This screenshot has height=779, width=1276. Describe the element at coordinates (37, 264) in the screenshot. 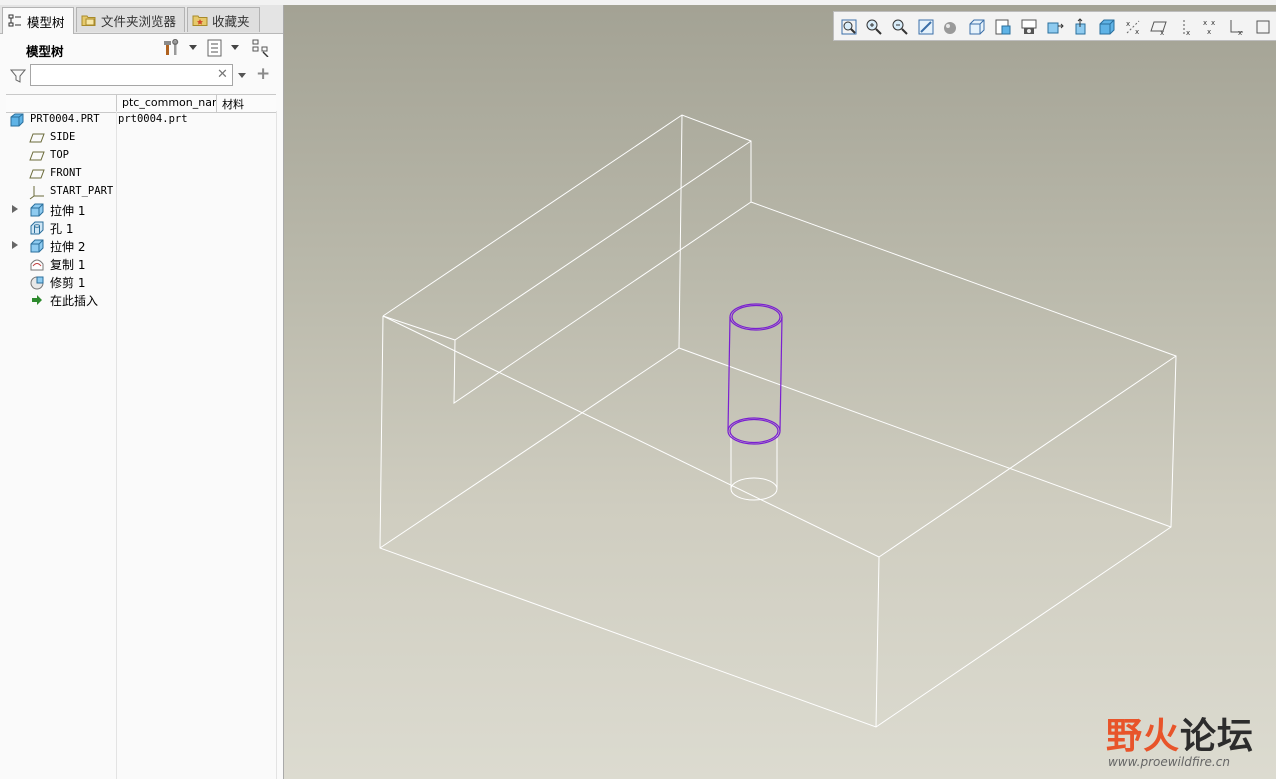

I see `copy-icon` at that location.